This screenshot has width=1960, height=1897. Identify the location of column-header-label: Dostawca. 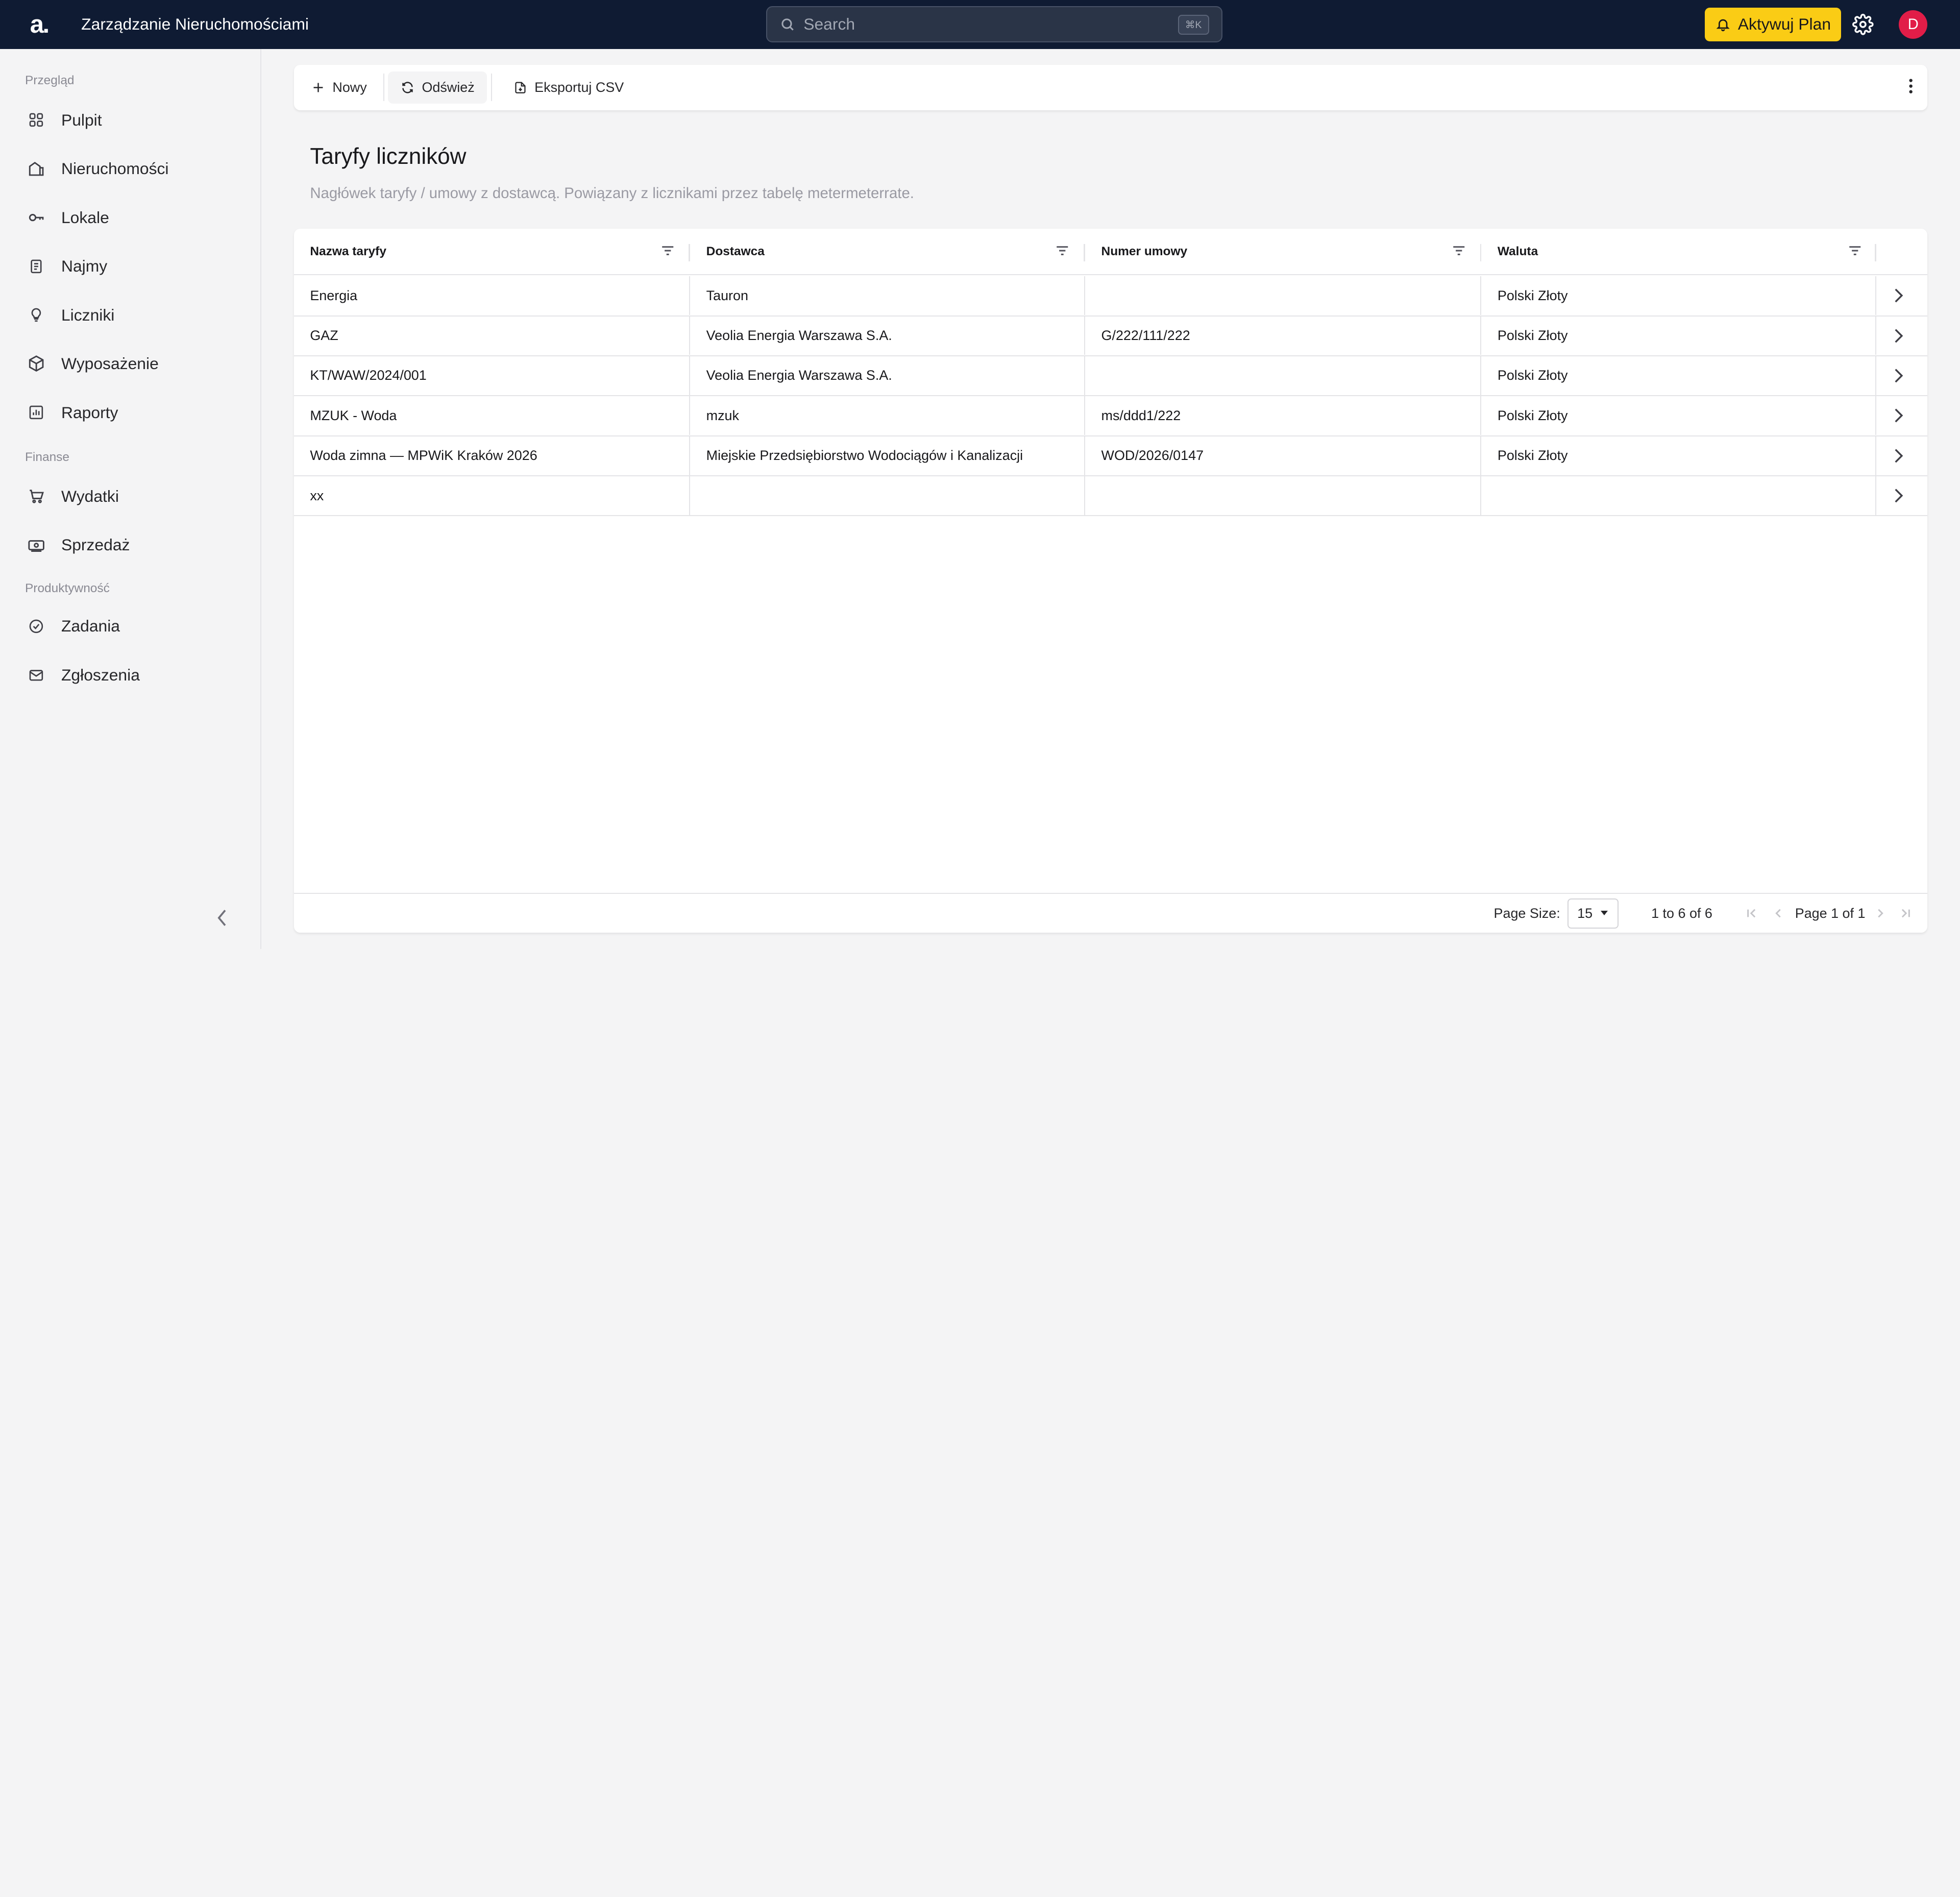
(735, 252).